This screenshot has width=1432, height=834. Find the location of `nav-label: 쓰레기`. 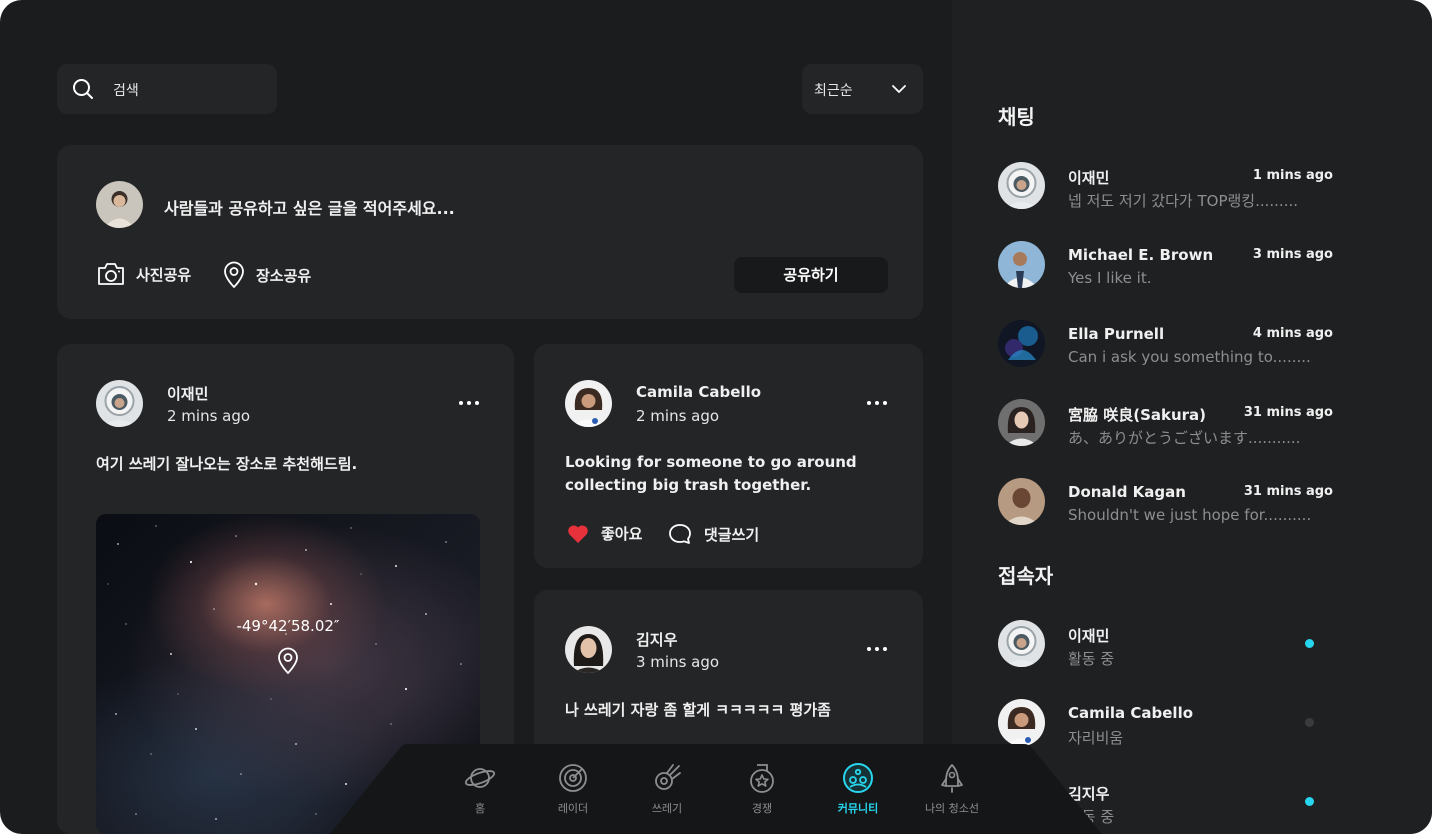

nav-label: 쓰레기 is located at coordinates (667, 808).